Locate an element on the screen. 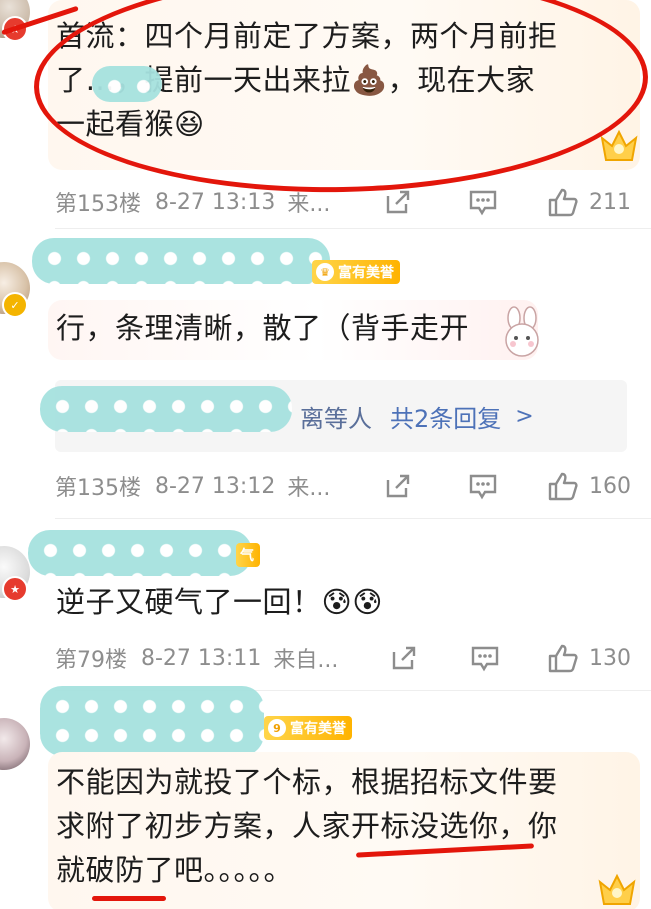 This screenshot has width=651, height=909. timestamp: 8-27 13:11 is located at coordinates (201, 658).